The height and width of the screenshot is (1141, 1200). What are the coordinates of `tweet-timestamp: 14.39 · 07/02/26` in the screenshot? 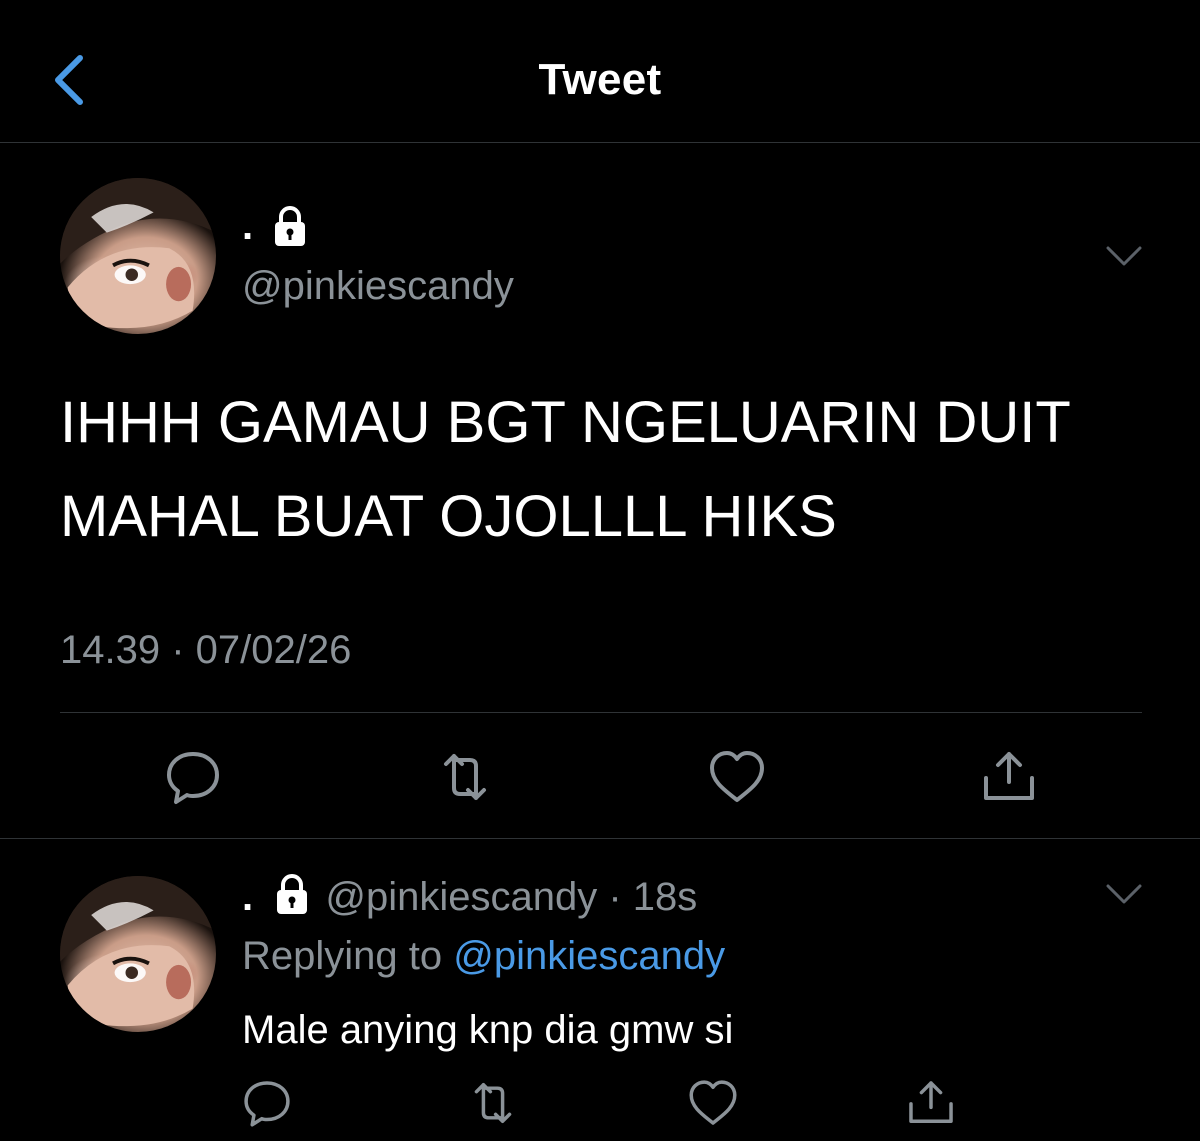 It's located at (205, 650).